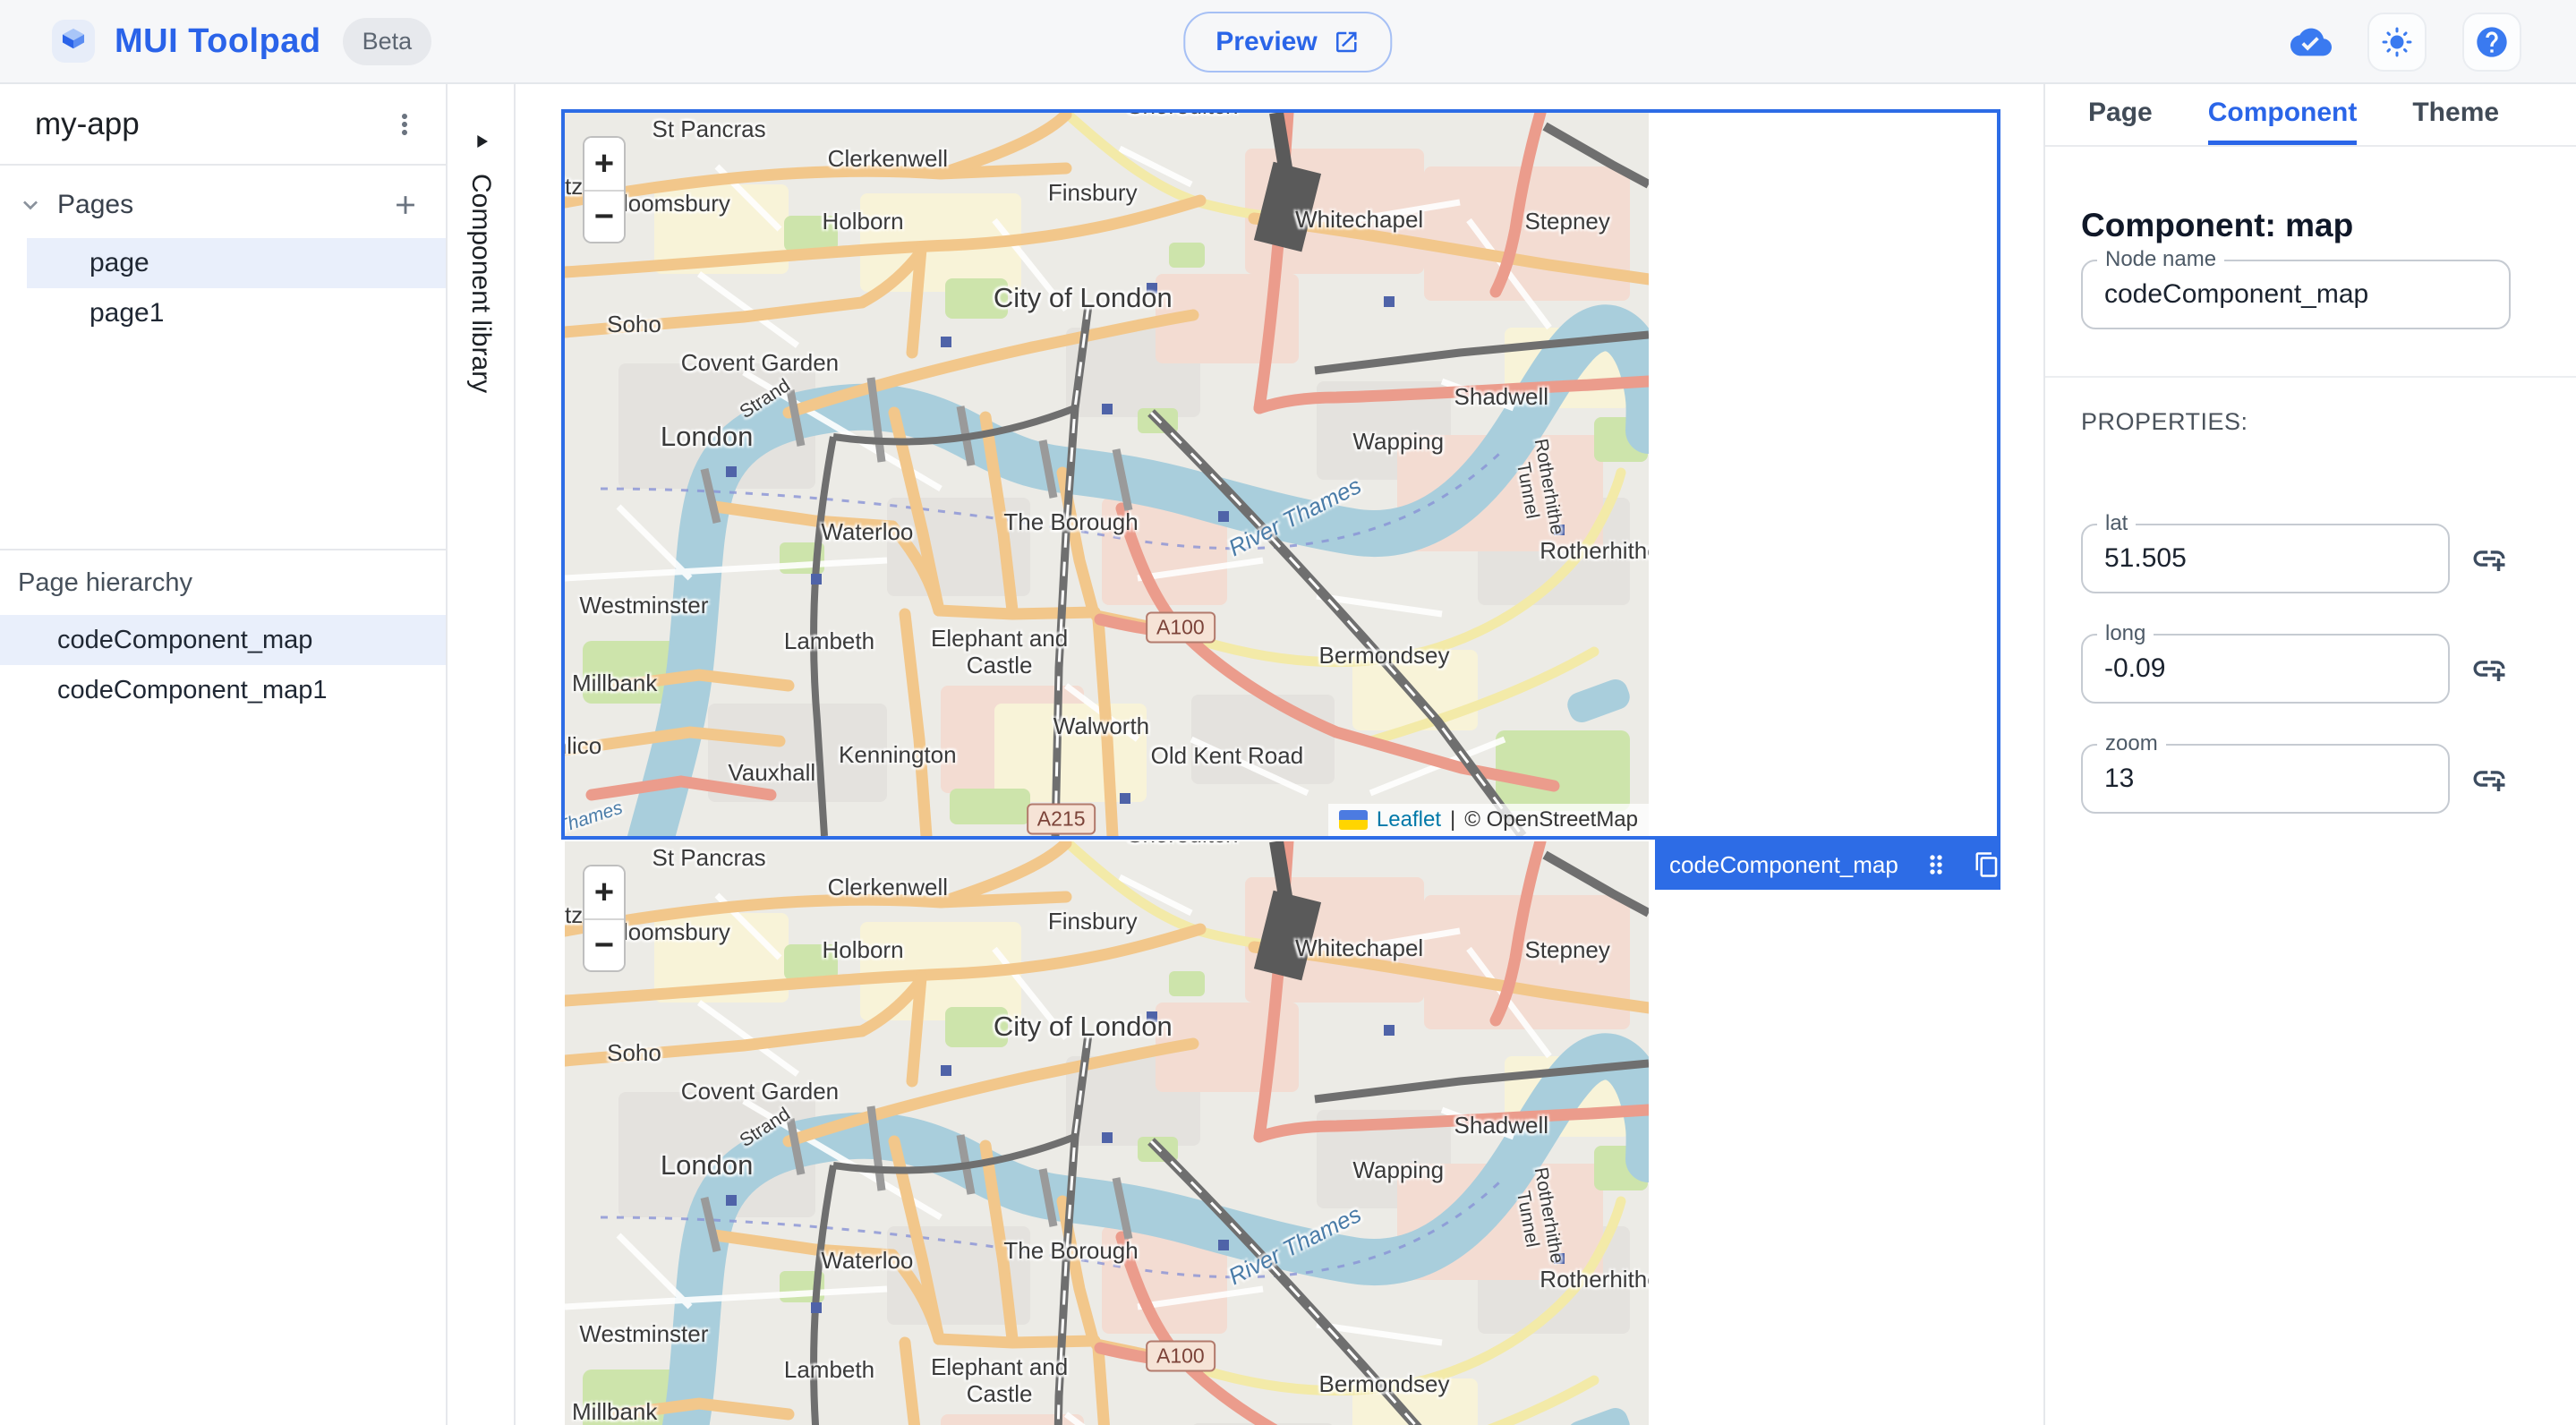 The image size is (2576, 1425). Describe the element at coordinates (236, 263) in the screenshot. I see `sidebar-page-page: page` at that location.